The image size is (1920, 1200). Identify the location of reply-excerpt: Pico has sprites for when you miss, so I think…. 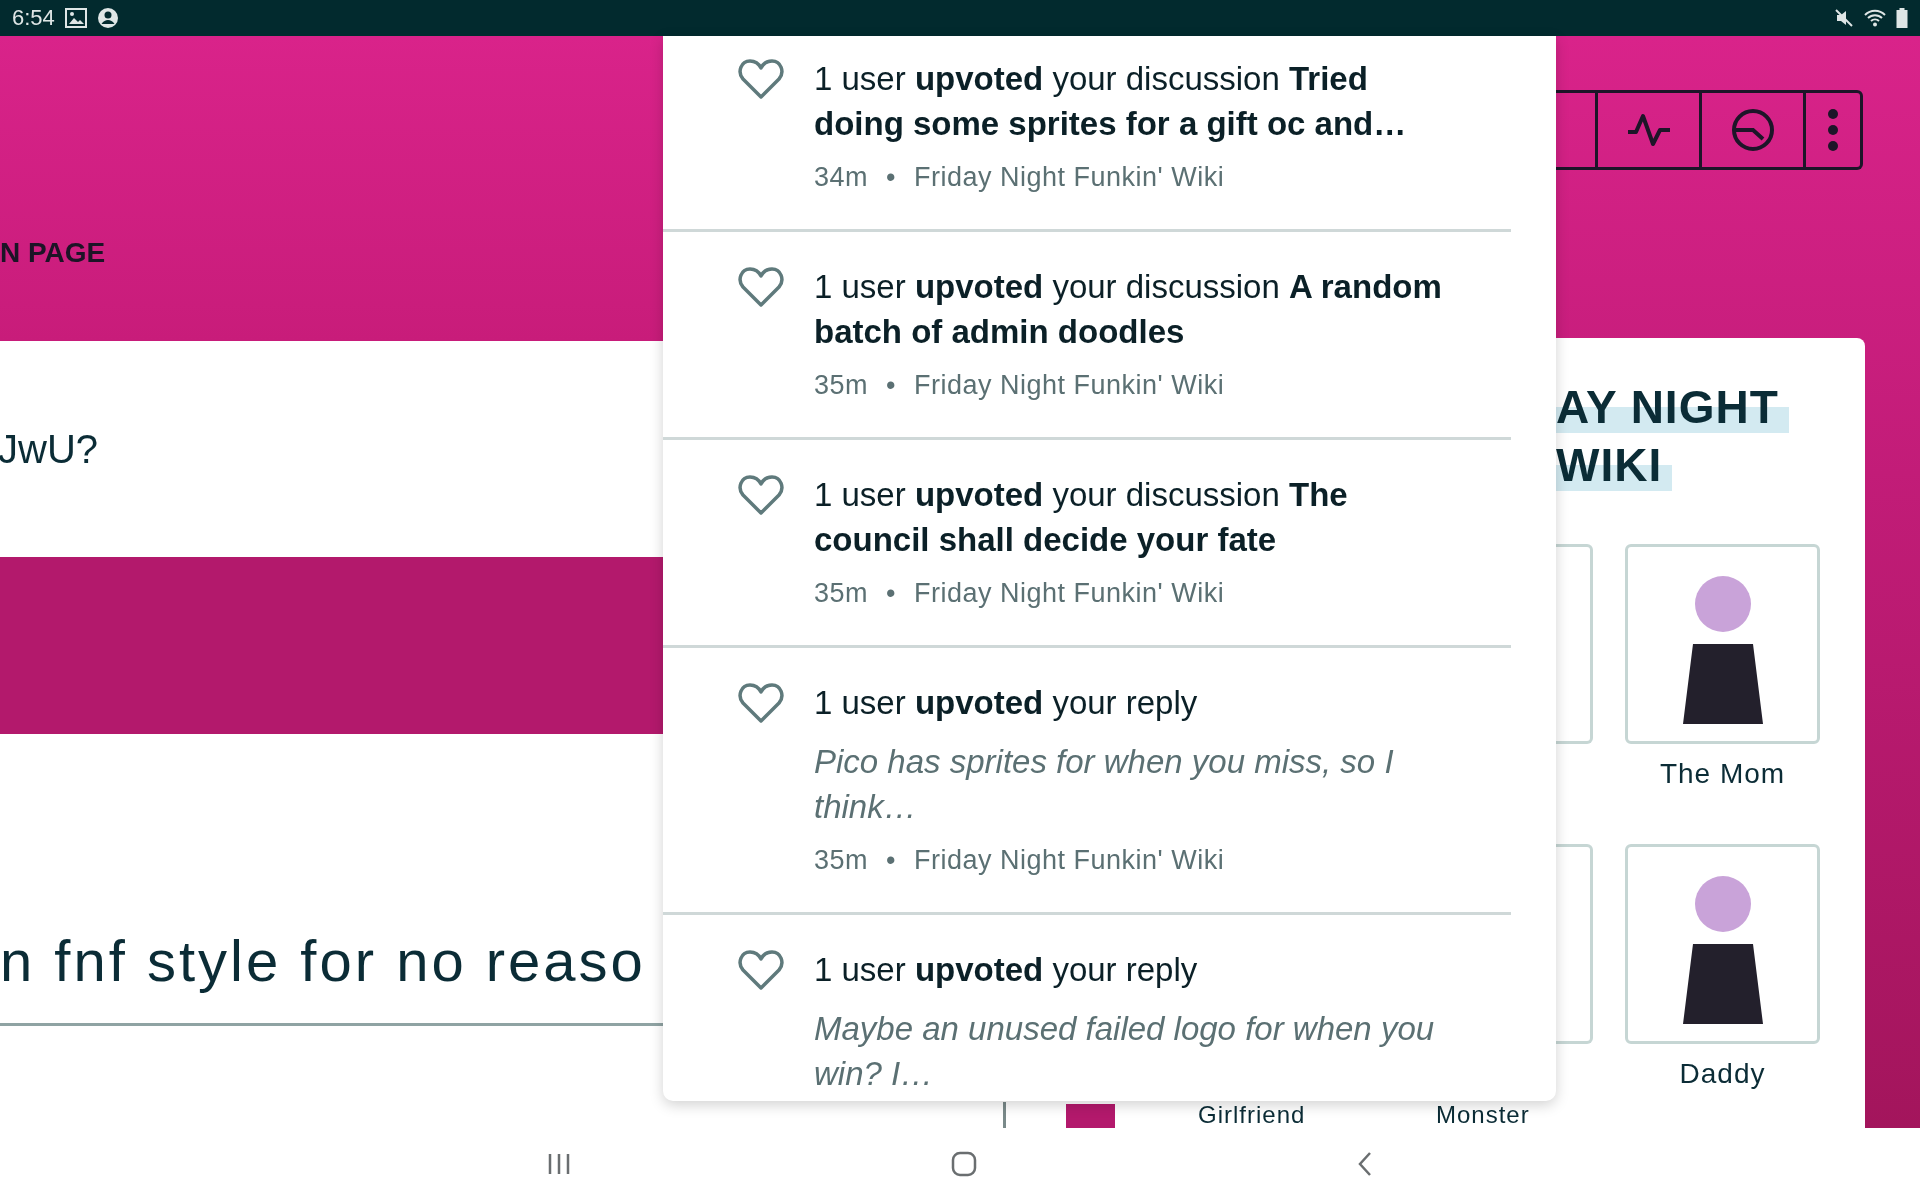
(1104, 784).